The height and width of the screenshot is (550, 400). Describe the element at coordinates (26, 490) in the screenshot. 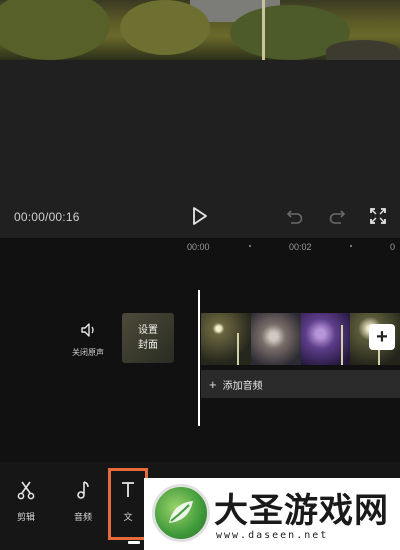

I see `scissors-icon` at that location.